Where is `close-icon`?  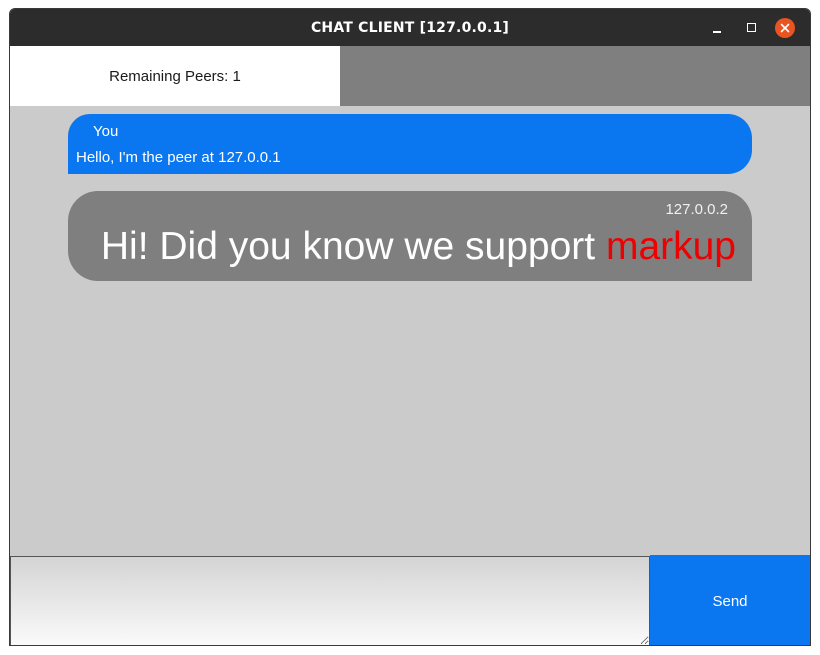 close-icon is located at coordinates (785, 27).